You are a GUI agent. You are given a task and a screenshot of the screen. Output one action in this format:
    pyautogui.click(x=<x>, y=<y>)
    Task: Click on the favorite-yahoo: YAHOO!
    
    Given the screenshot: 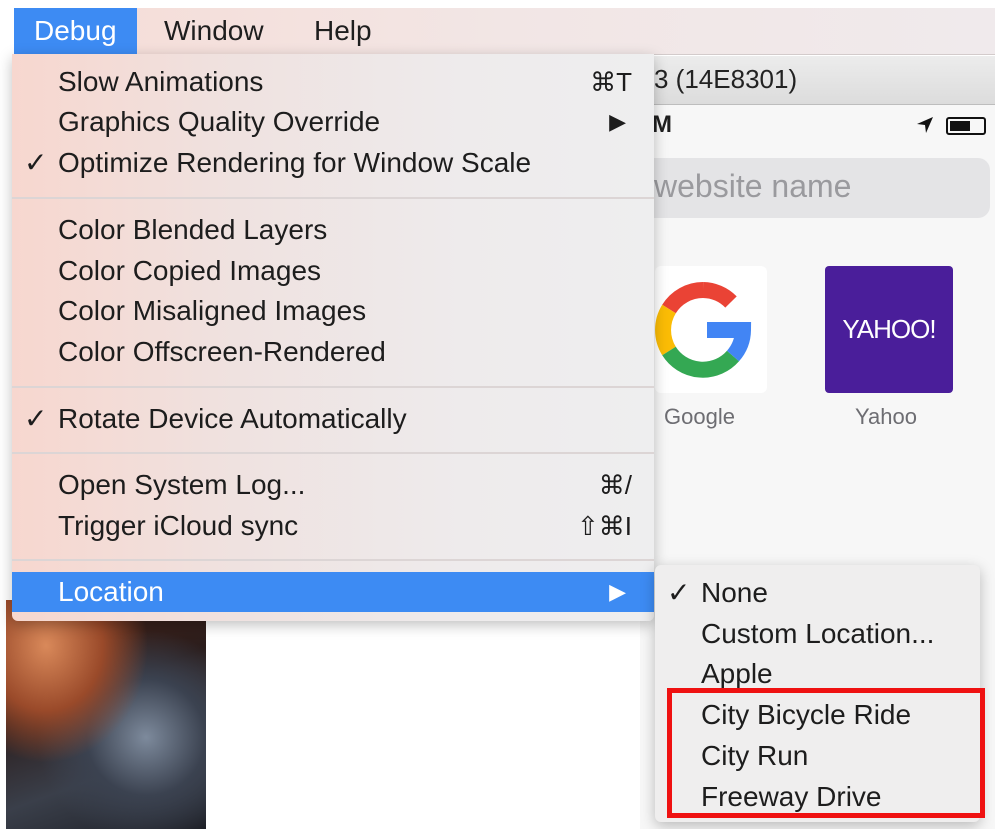 What is the action you would take?
    pyautogui.click(x=889, y=329)
    